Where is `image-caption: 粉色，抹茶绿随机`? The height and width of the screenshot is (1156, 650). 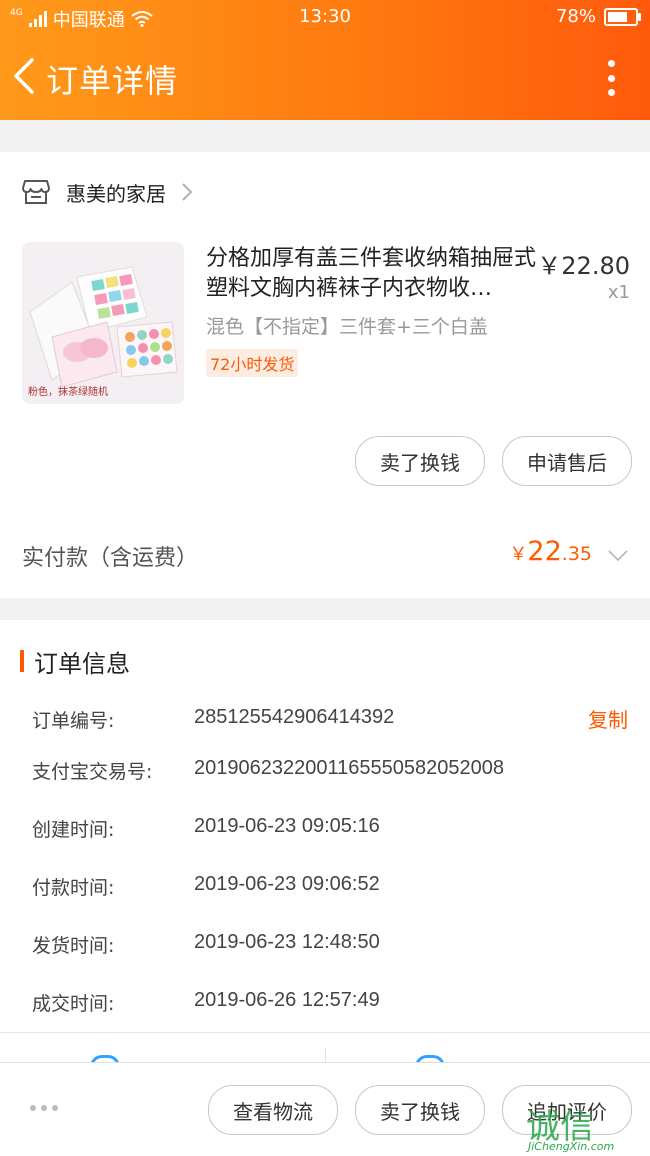 image-caption: 粉色，抹茶绿随机 is located at coordinates (68, 392).